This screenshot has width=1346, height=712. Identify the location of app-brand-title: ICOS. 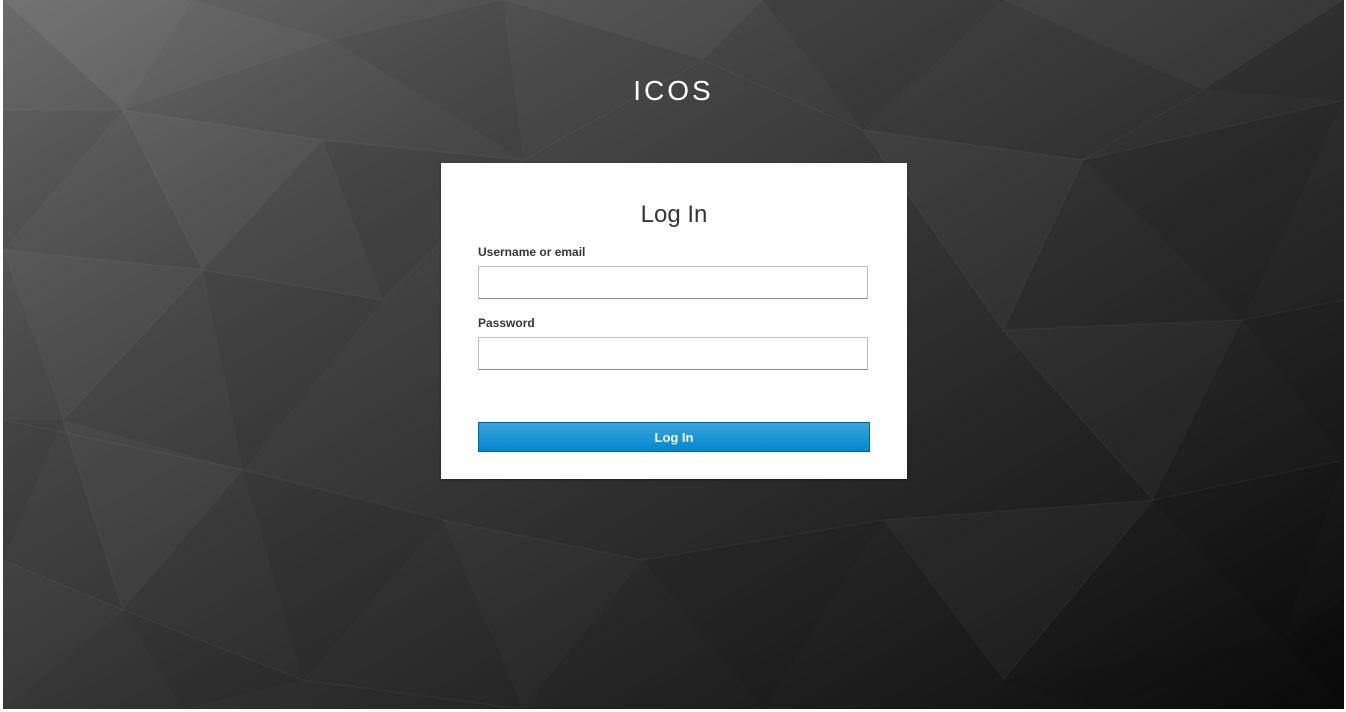
(673, 90).